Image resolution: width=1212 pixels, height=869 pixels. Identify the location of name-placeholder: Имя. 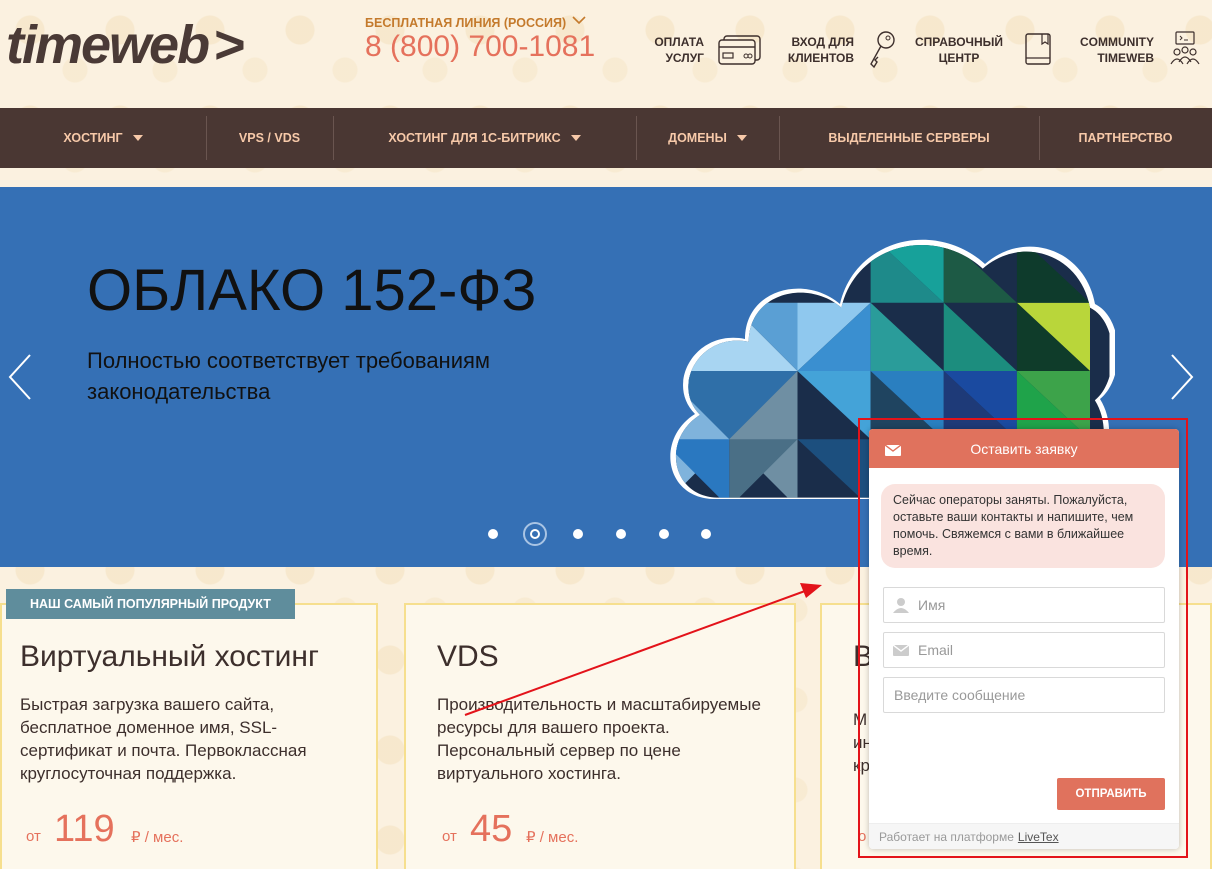
(932, 605).